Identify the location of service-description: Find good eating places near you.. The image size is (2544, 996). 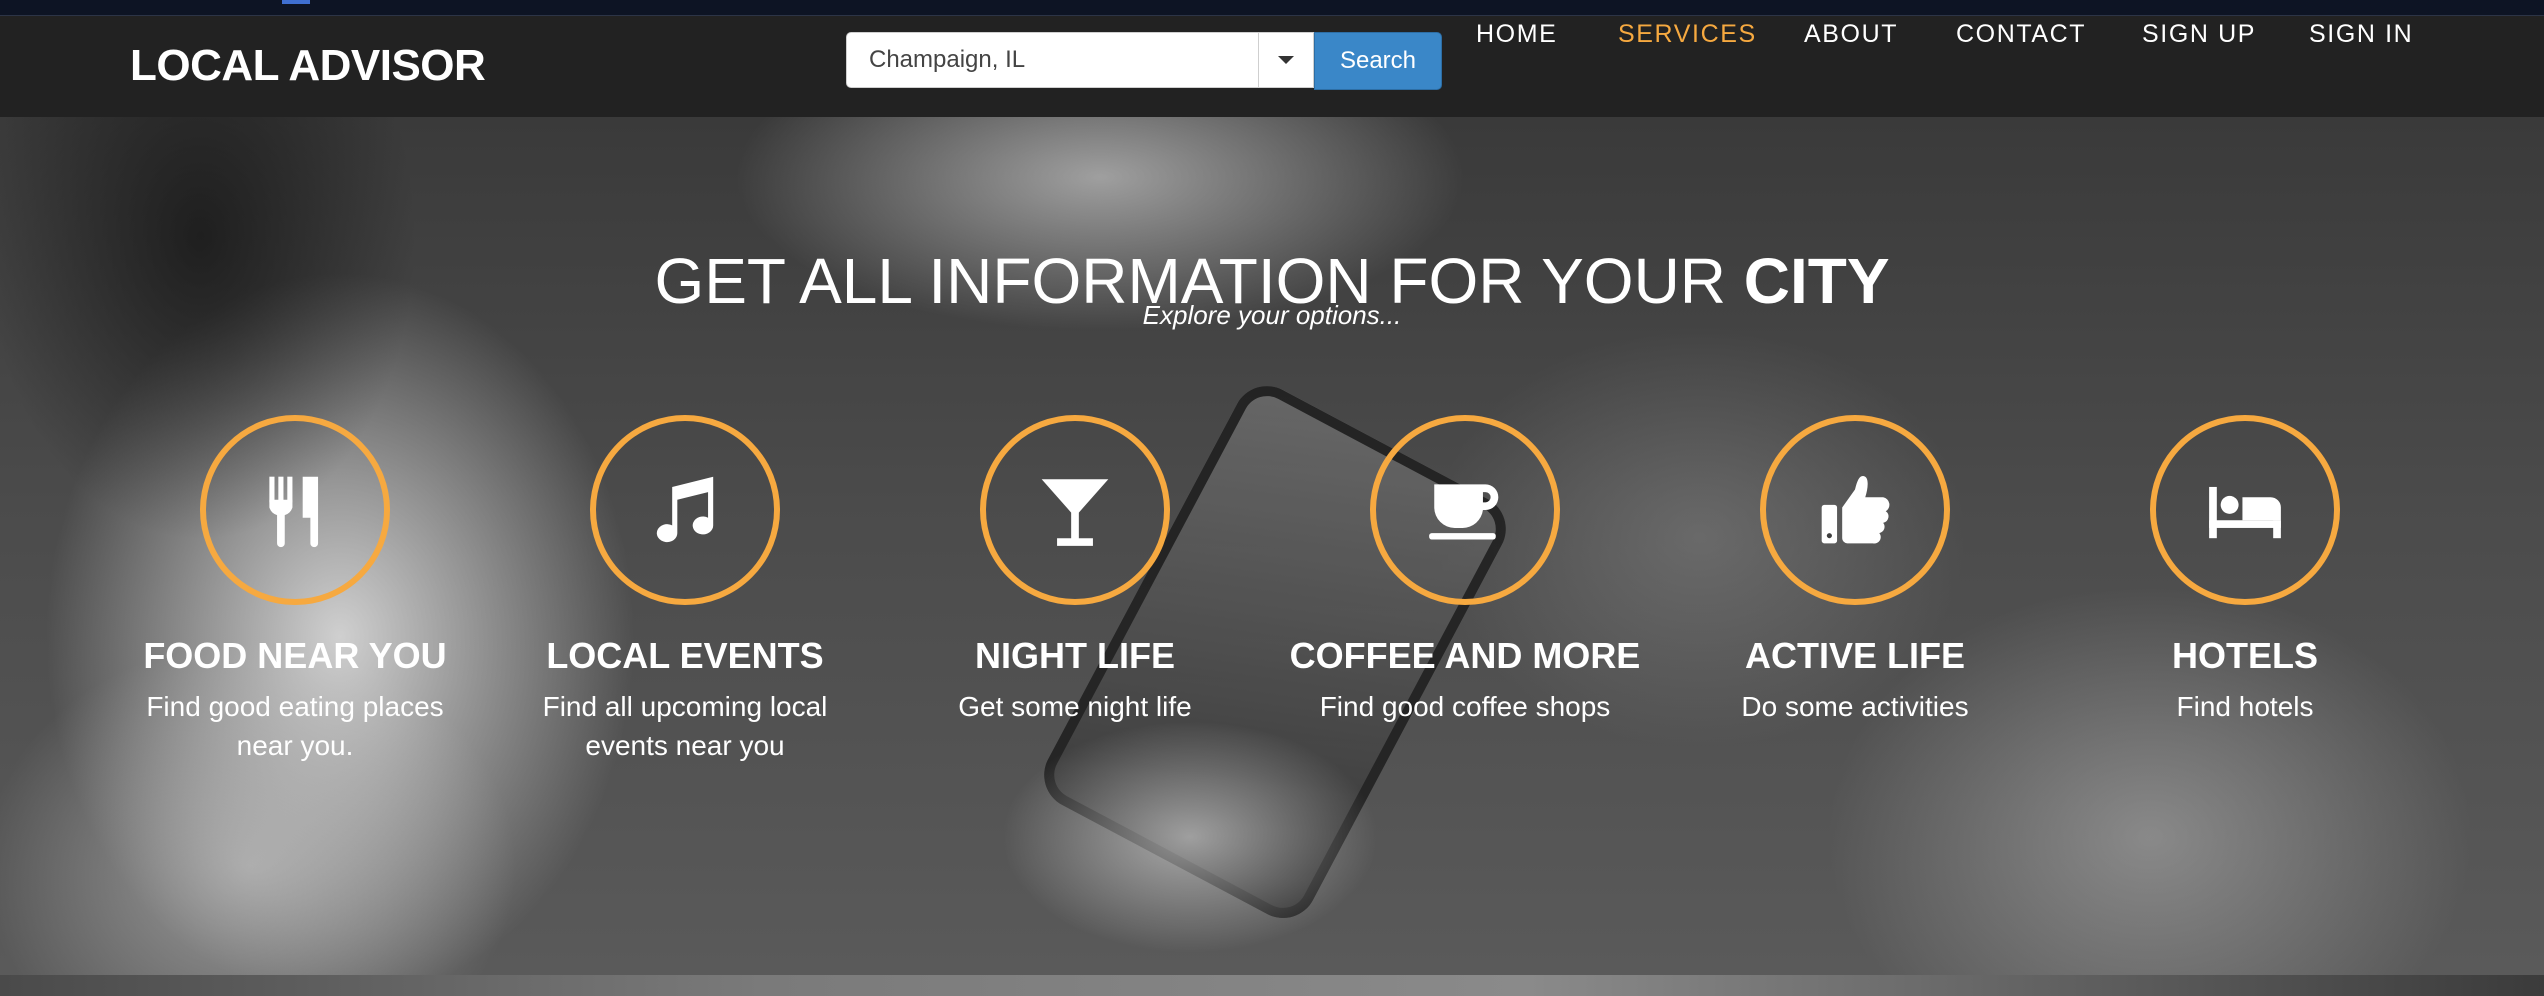
(295, 726).